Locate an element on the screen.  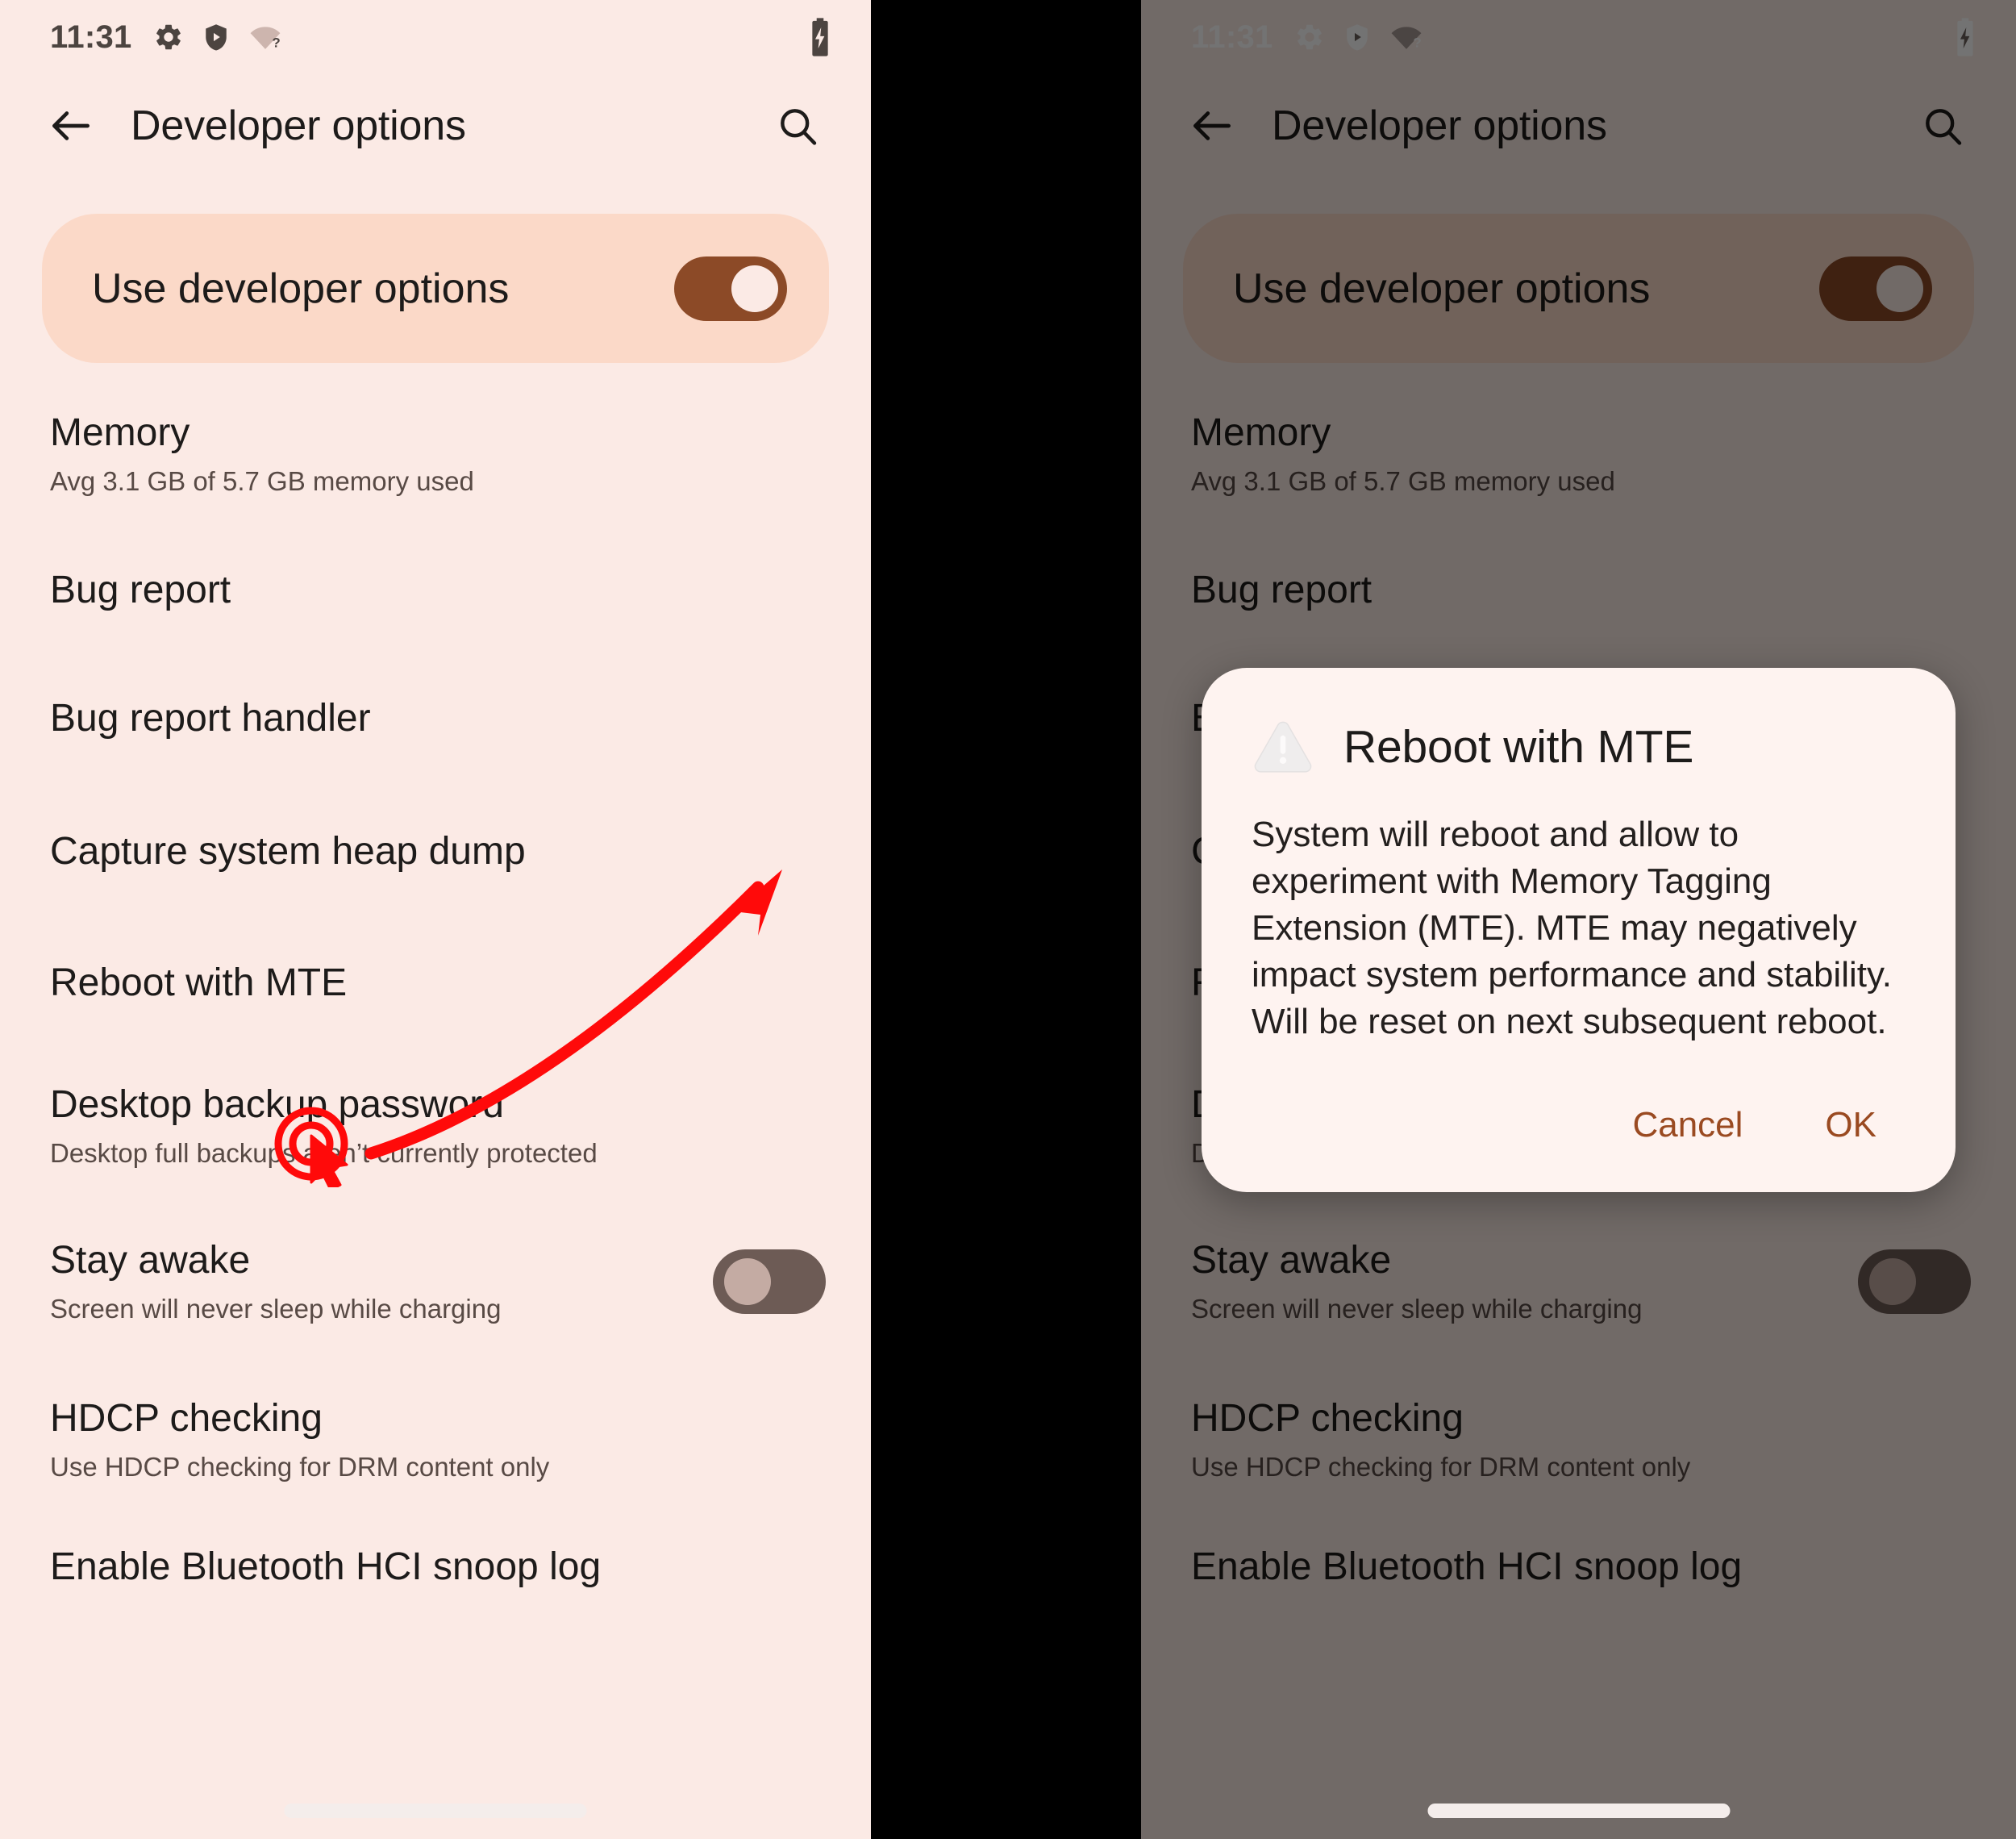
dialog-header: Reboot with MTE is located at coordinates (1579, 747).